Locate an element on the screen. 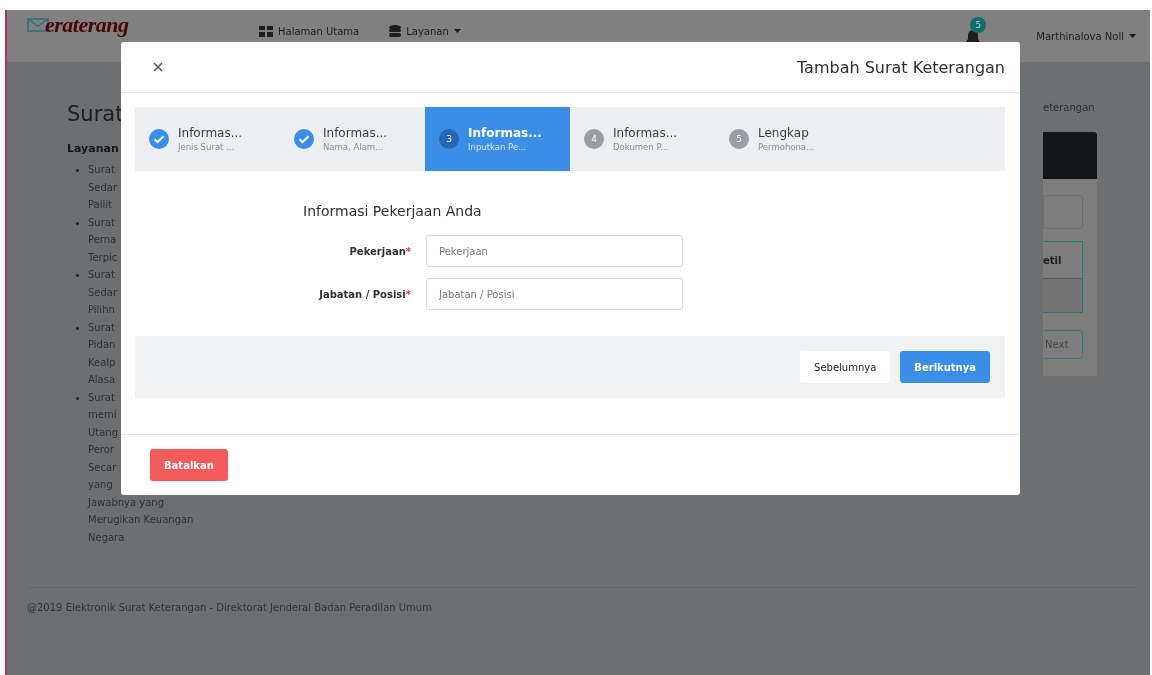 This screenshot has width=1152, height=675. caret-icon is located at coordinates (1132, 36).